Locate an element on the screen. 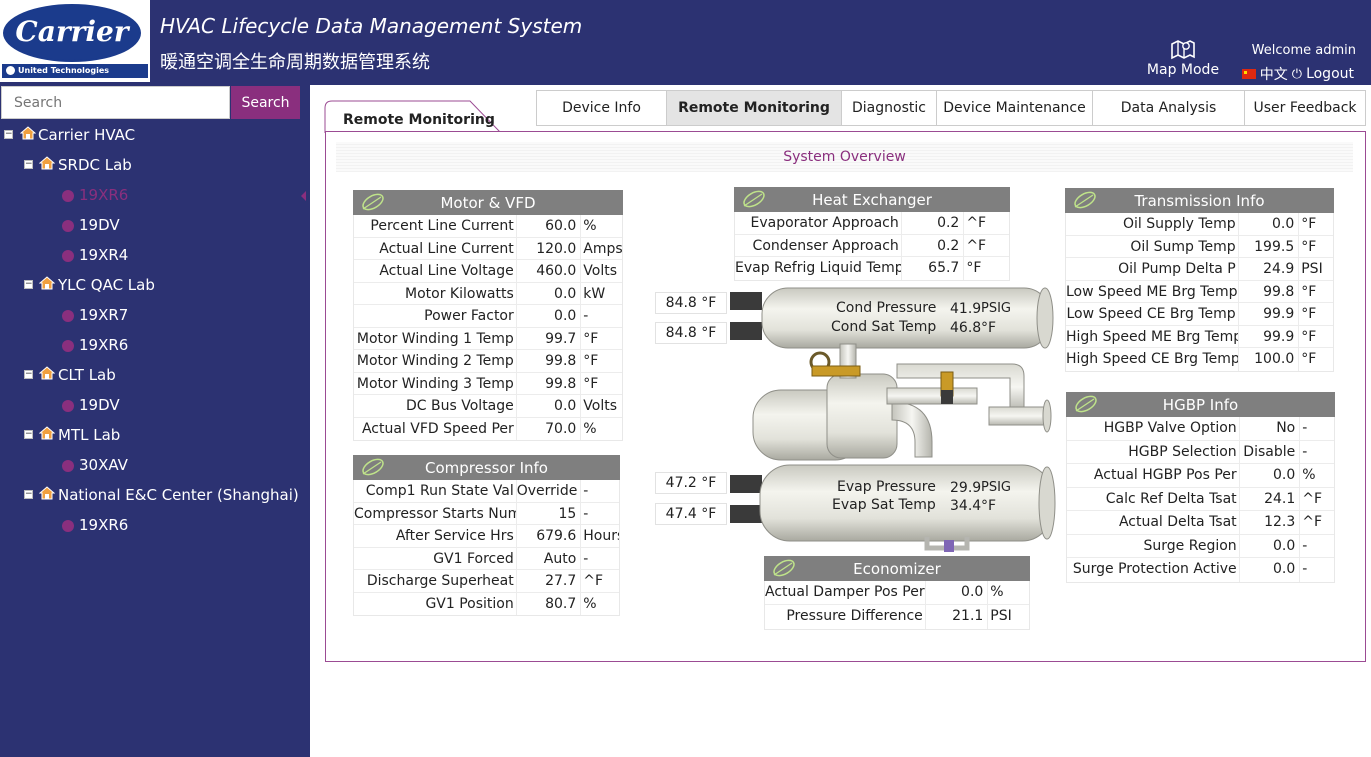 This screenshot has height=757, width=1371. tab-remote-monitoring: Remote Monitoring is located at coordinates (754, 108).